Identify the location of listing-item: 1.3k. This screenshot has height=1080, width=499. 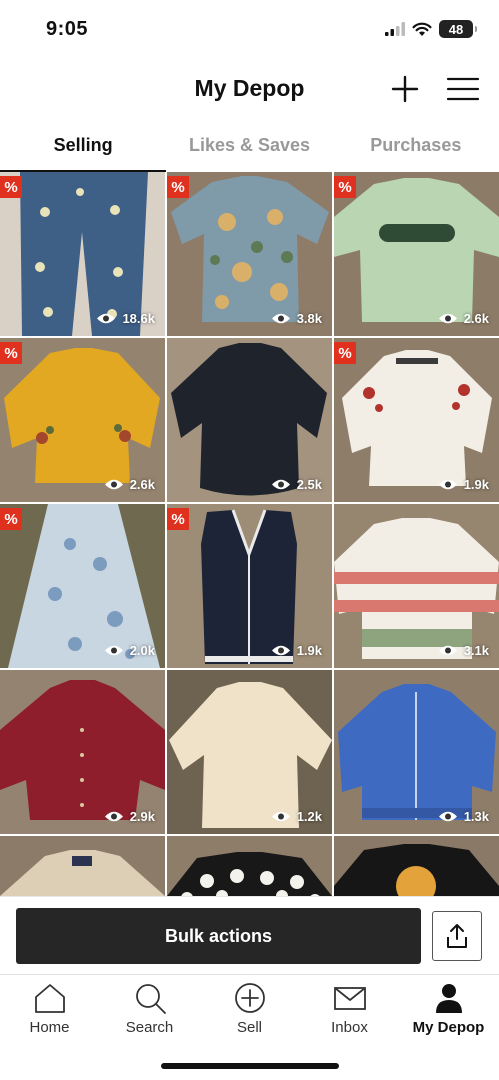
(416, 752).